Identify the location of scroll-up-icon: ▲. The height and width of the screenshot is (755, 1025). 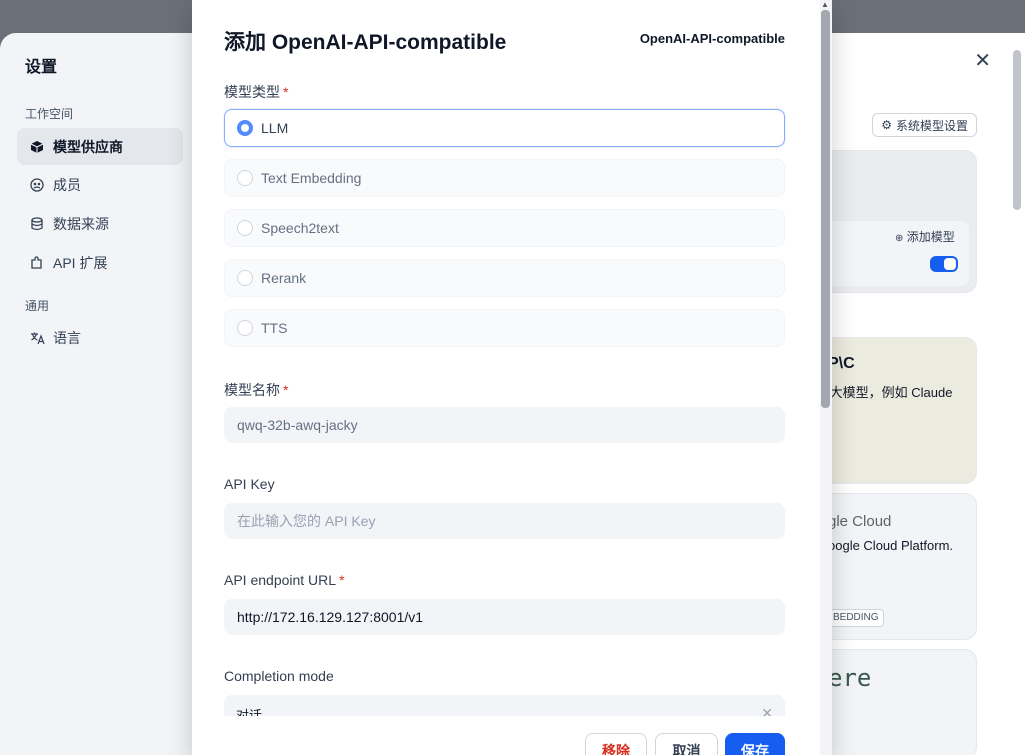
(825, 4).